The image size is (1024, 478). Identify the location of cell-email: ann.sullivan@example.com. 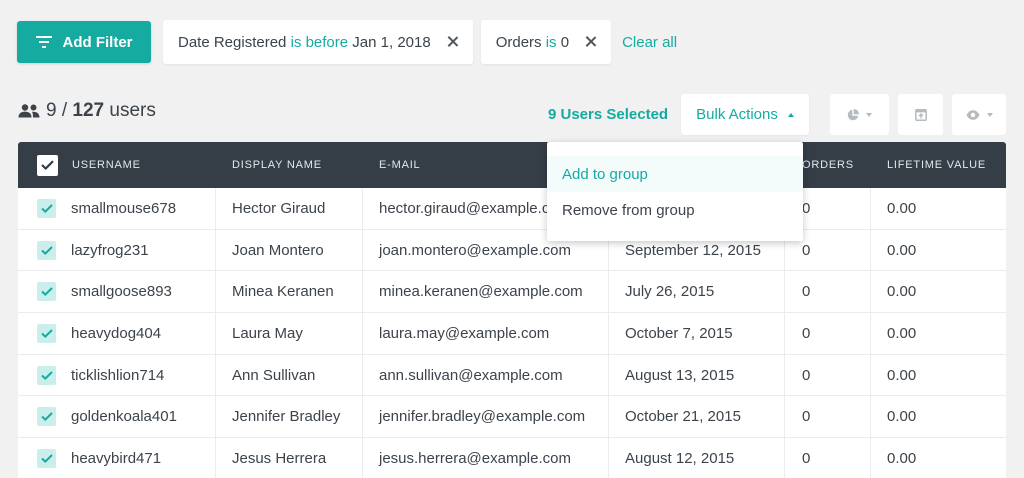
(486, 375).